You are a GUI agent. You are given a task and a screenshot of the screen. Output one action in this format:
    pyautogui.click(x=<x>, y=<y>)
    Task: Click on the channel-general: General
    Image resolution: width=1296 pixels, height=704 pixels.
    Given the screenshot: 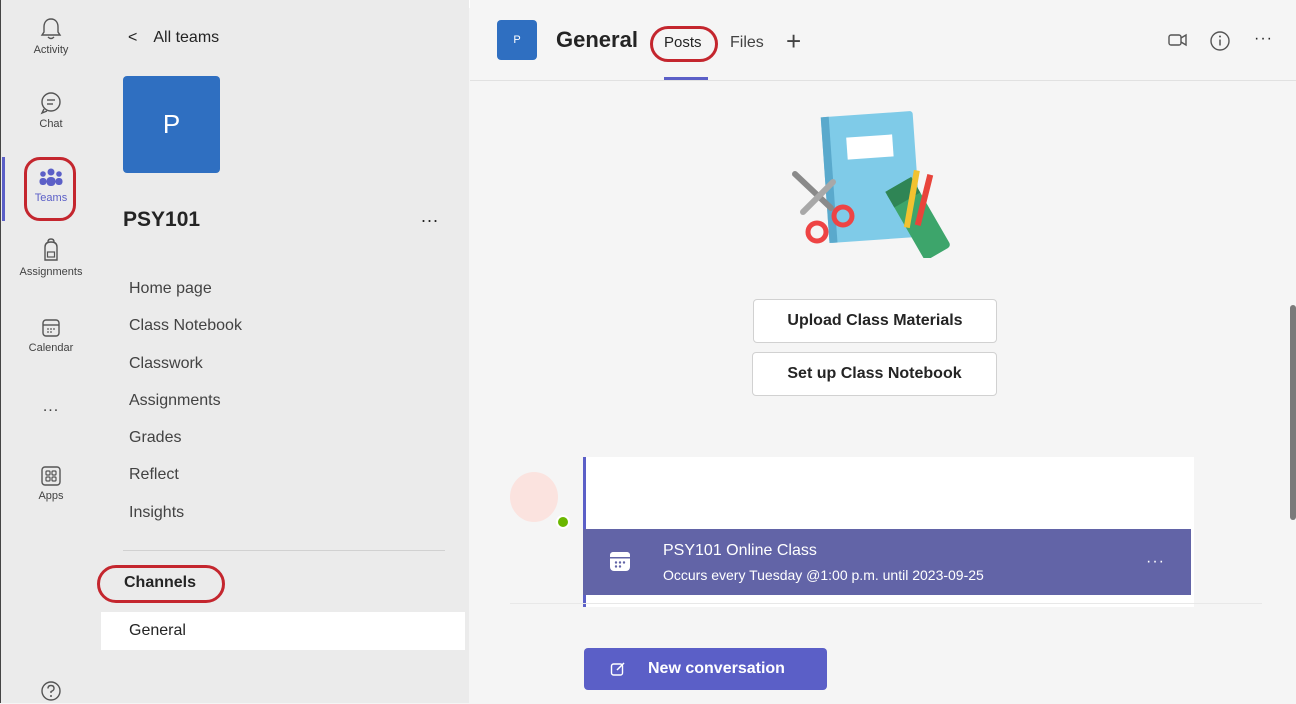 What is the action you would take?
    pyautogui.click(x=283, y=631)
    